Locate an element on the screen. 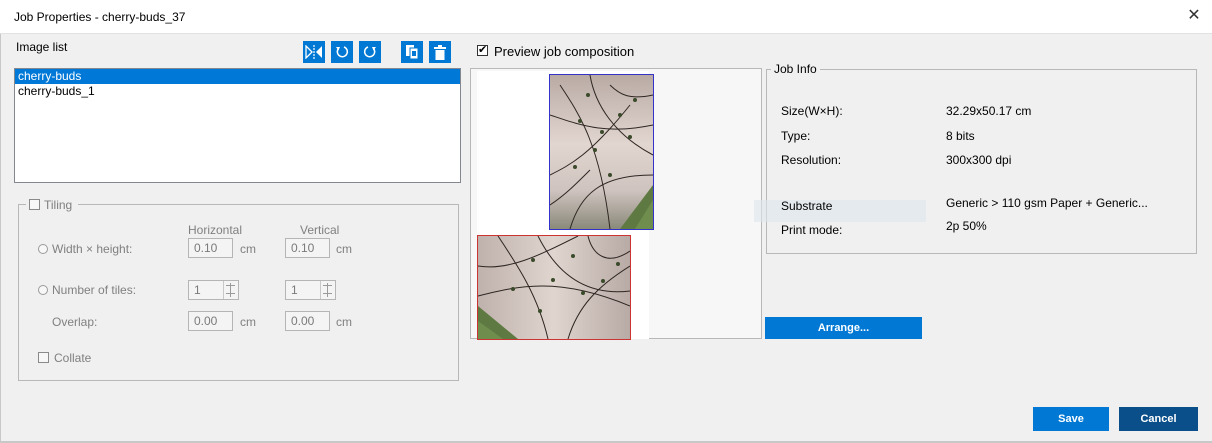 The width and height of the screenshot is (1212, 443). close-icon: ✕ is located at coordinates (1194, 17).